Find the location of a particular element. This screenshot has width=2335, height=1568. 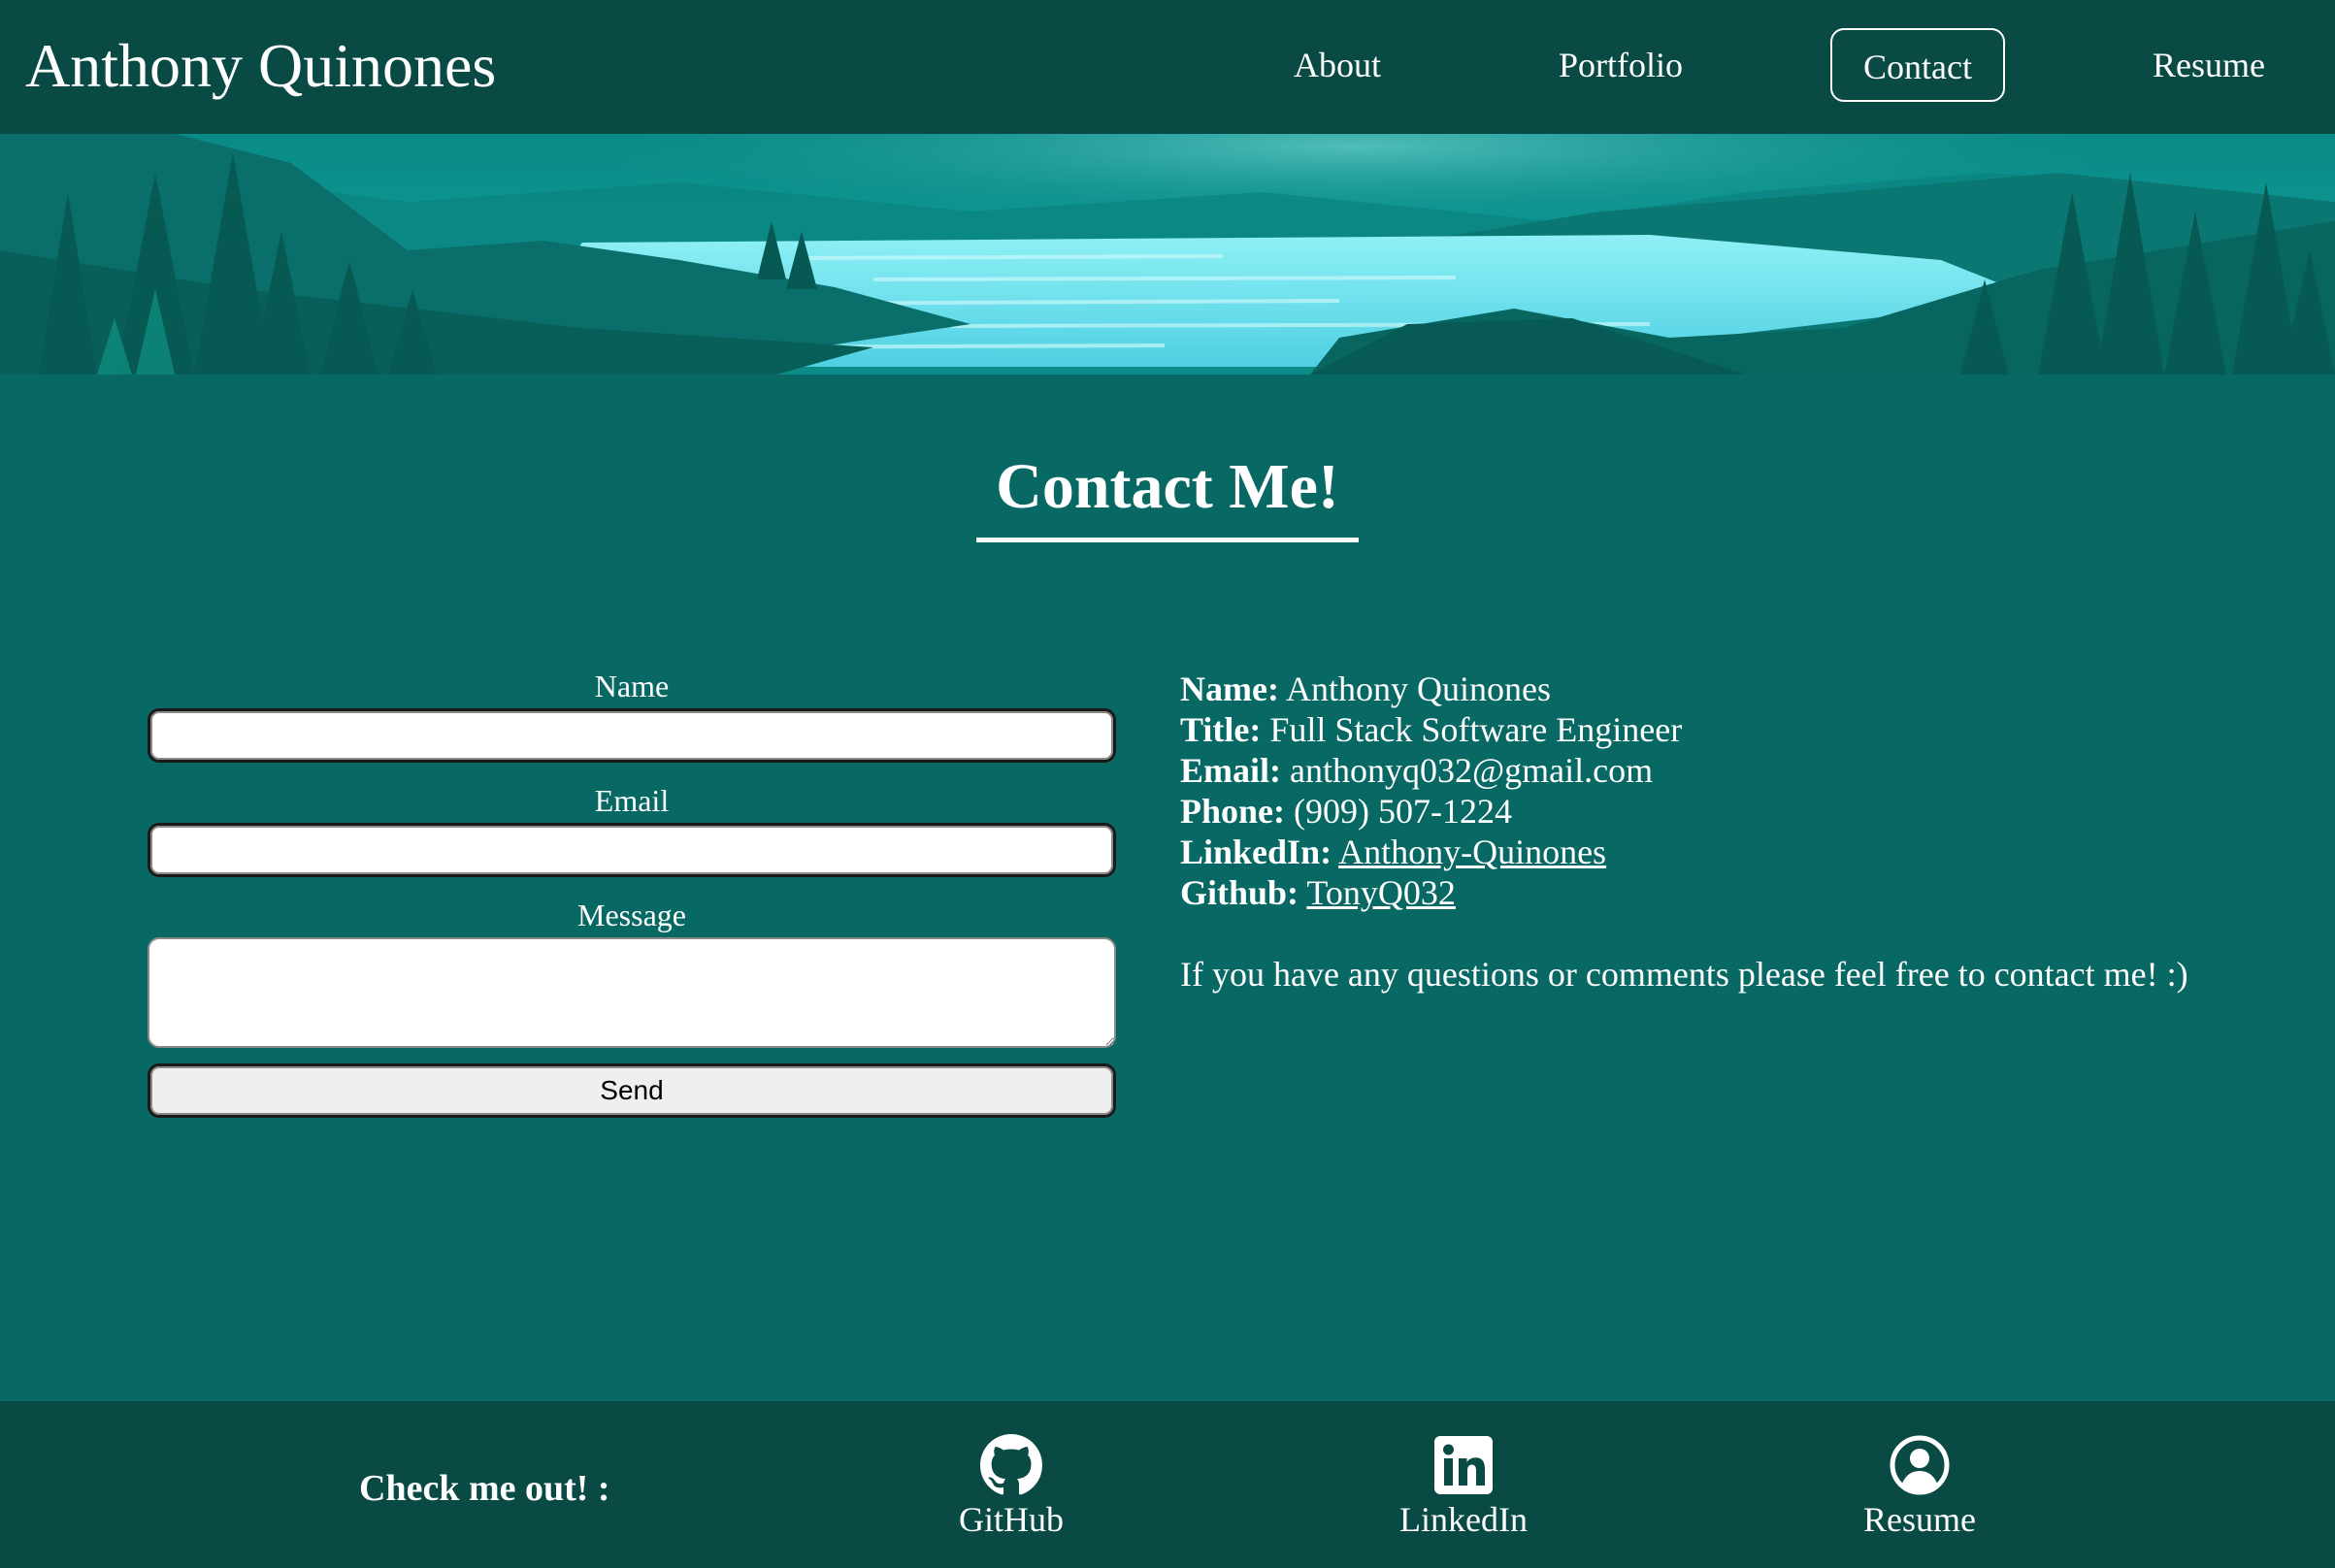

linkedin-link: Anthony-Quinones is located at coordinates (1472, 852).